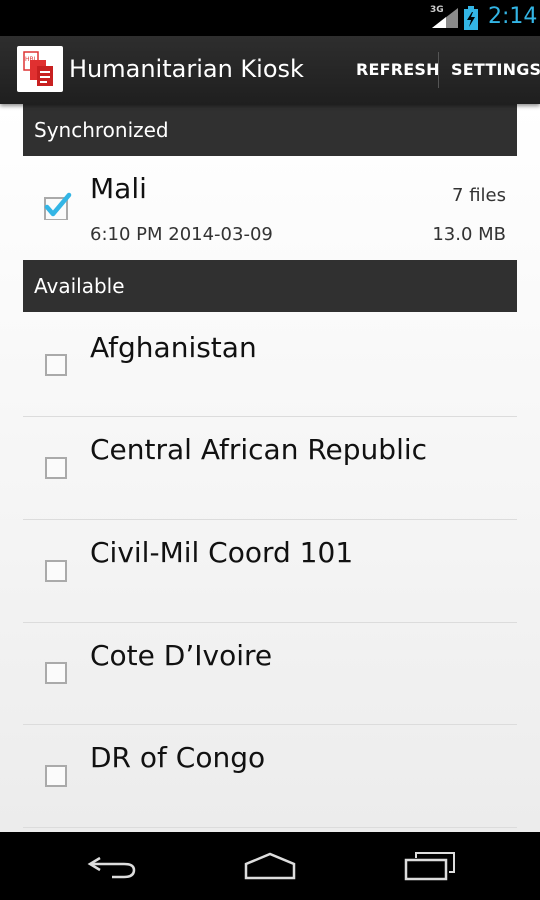  Describe the element at coordinates (259, 449) in the screenshot. I see `item-title: Central African Republic` at that location.